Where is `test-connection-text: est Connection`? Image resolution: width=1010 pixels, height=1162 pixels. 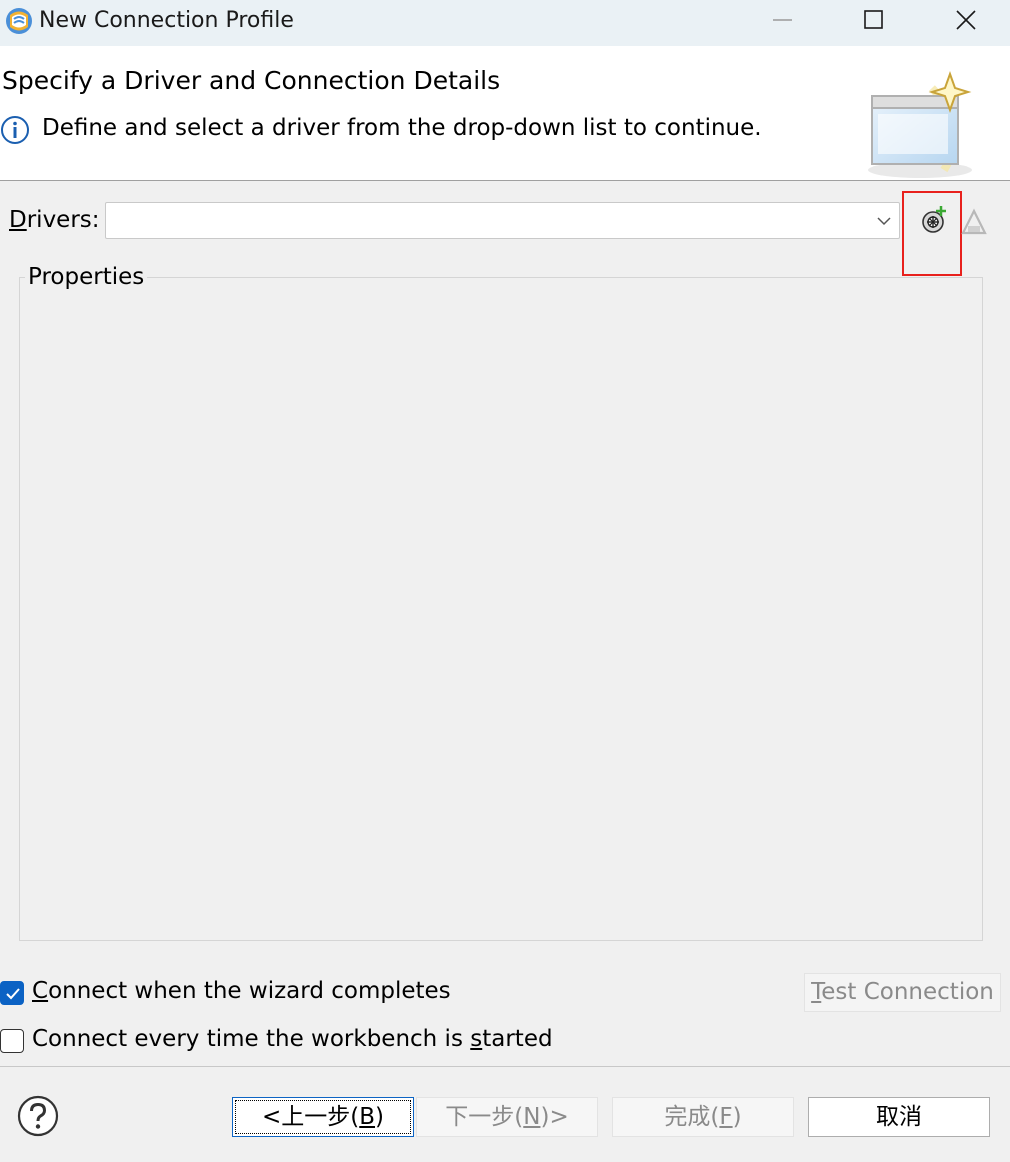
test-connection-text: est Connection is located at coordinates (907, 992).